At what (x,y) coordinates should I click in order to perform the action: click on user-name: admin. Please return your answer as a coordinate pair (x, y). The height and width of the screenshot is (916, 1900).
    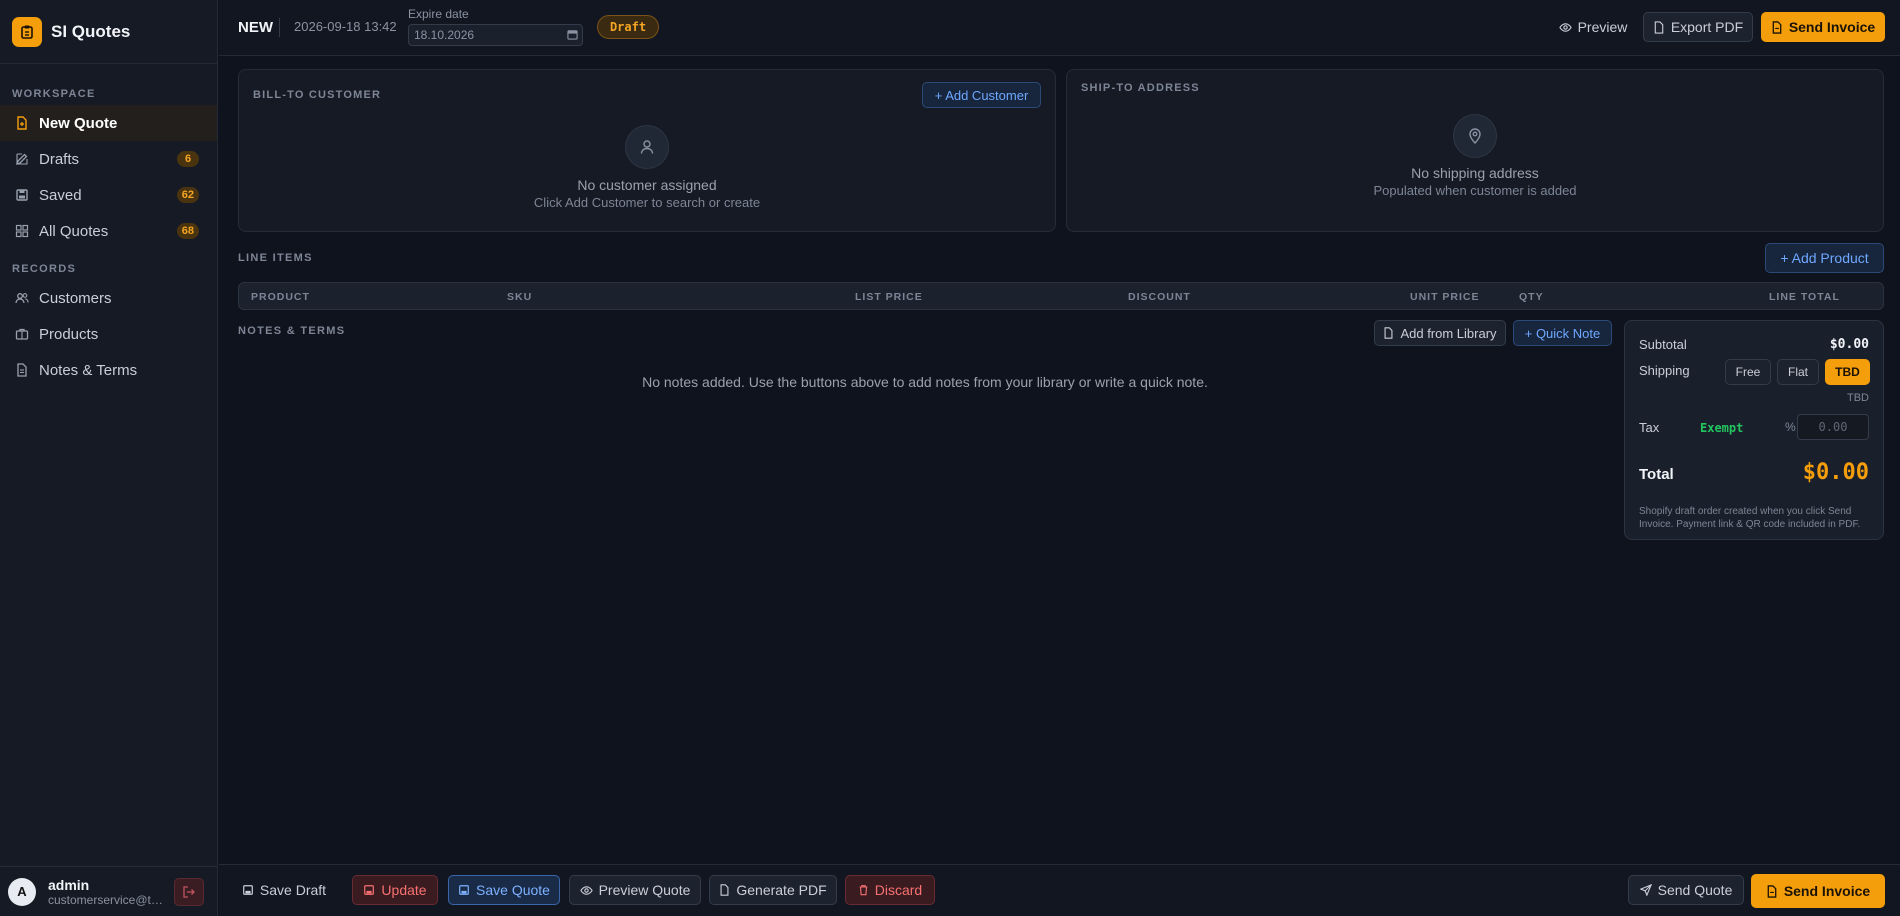
    Looking at the image, I should click on (69, 884).